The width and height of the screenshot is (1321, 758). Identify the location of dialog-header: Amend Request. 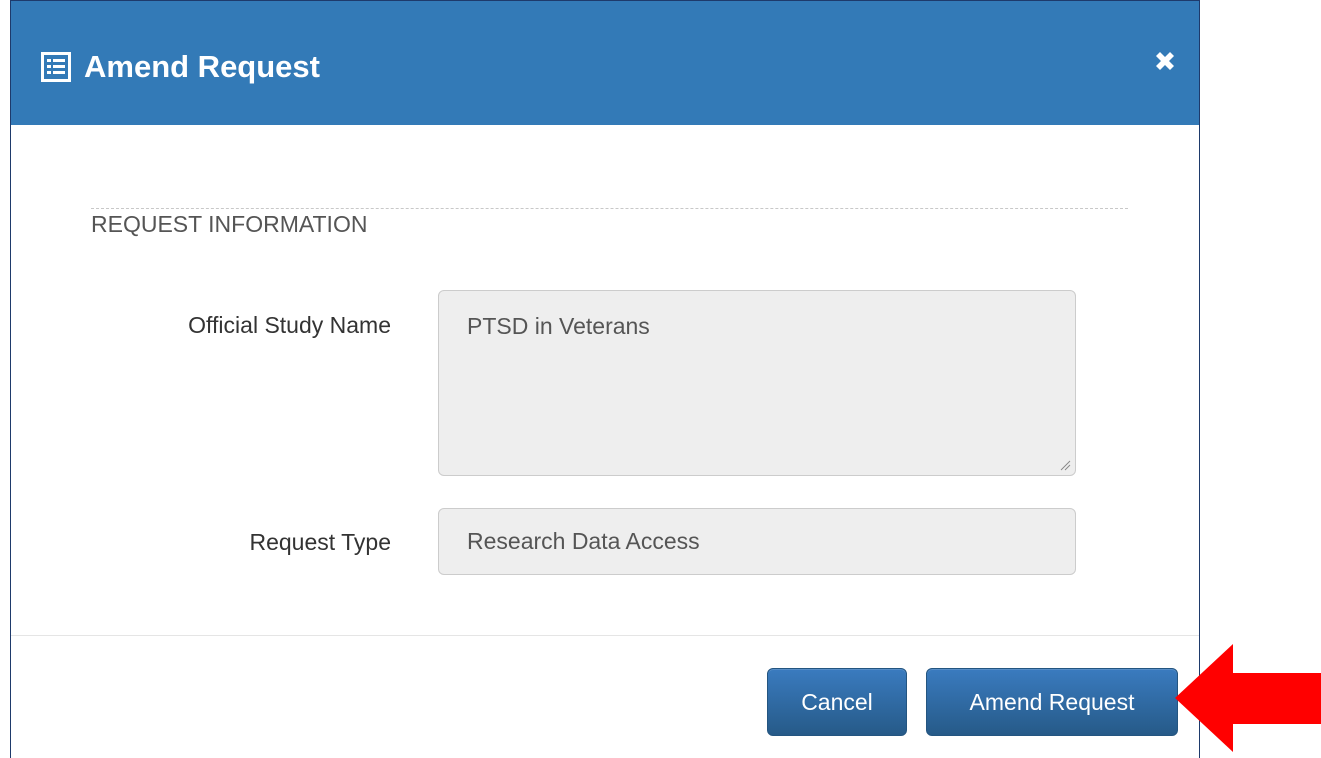
(605, 63).